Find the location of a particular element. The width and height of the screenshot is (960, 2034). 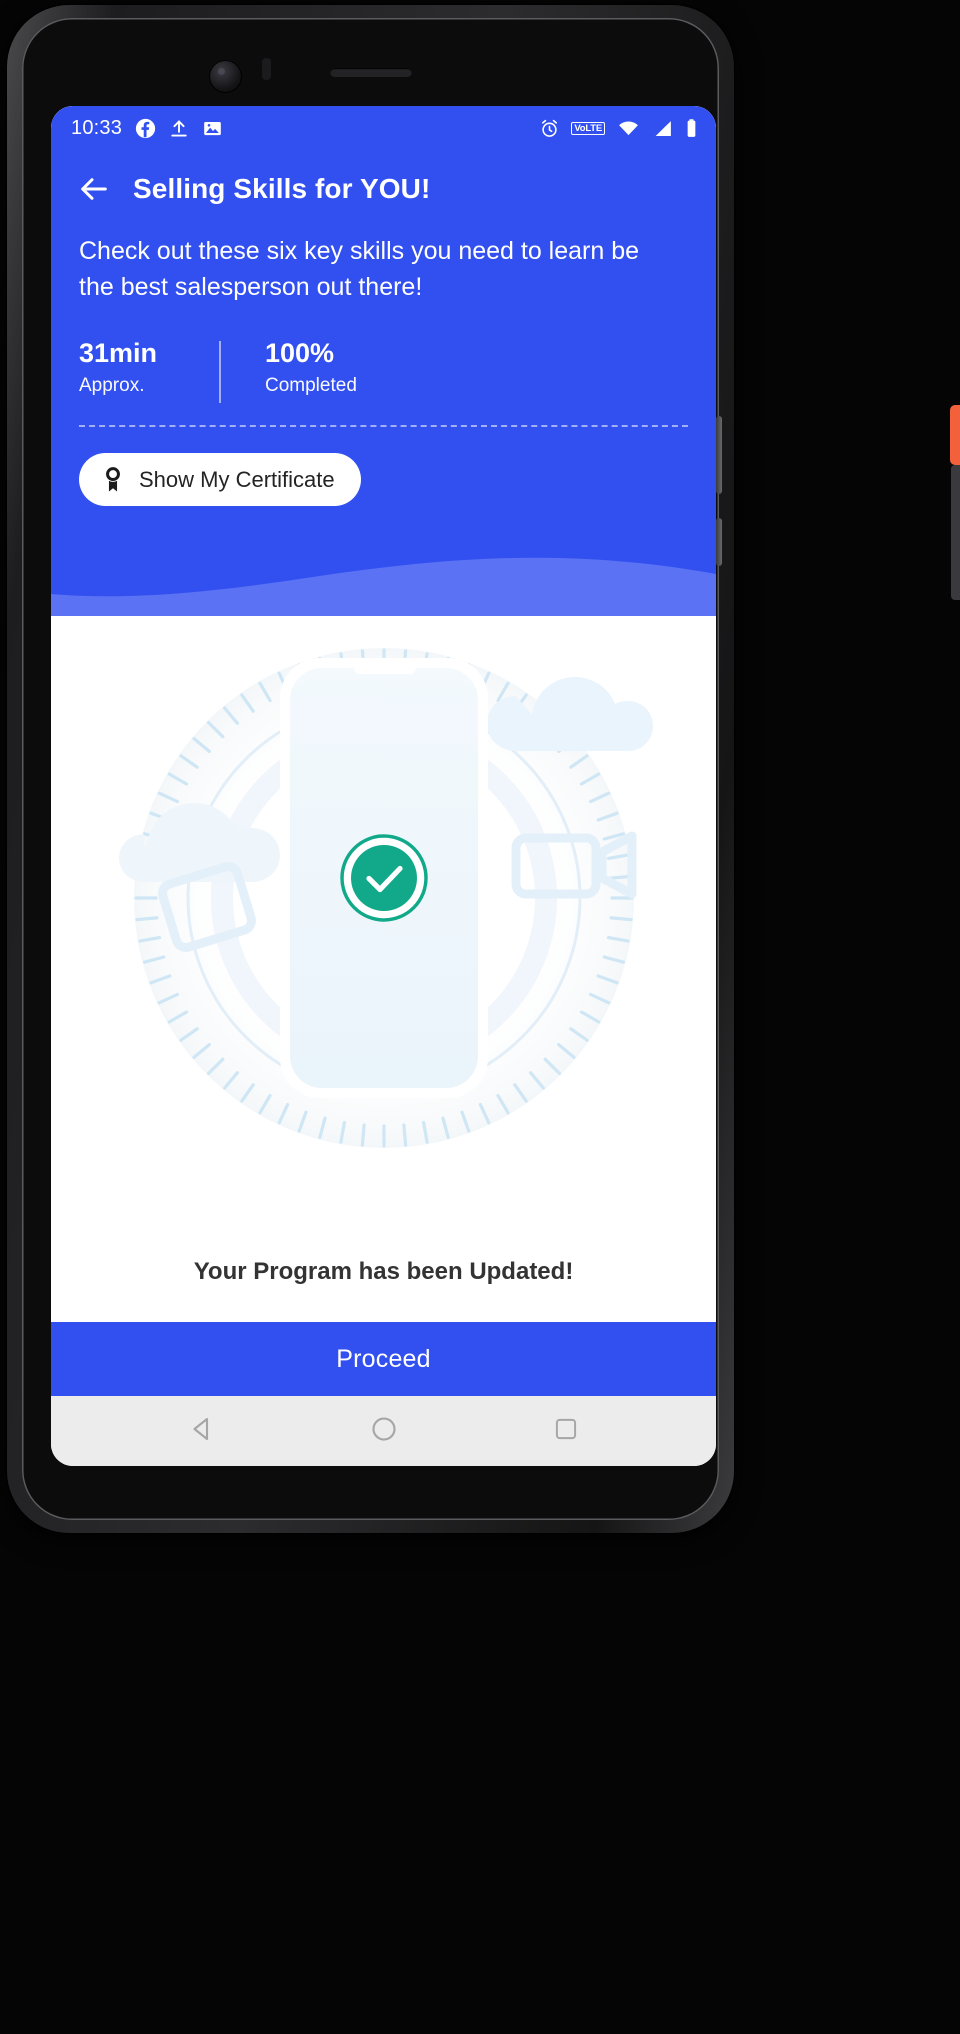

power-button is located at coordinates (719, 542).